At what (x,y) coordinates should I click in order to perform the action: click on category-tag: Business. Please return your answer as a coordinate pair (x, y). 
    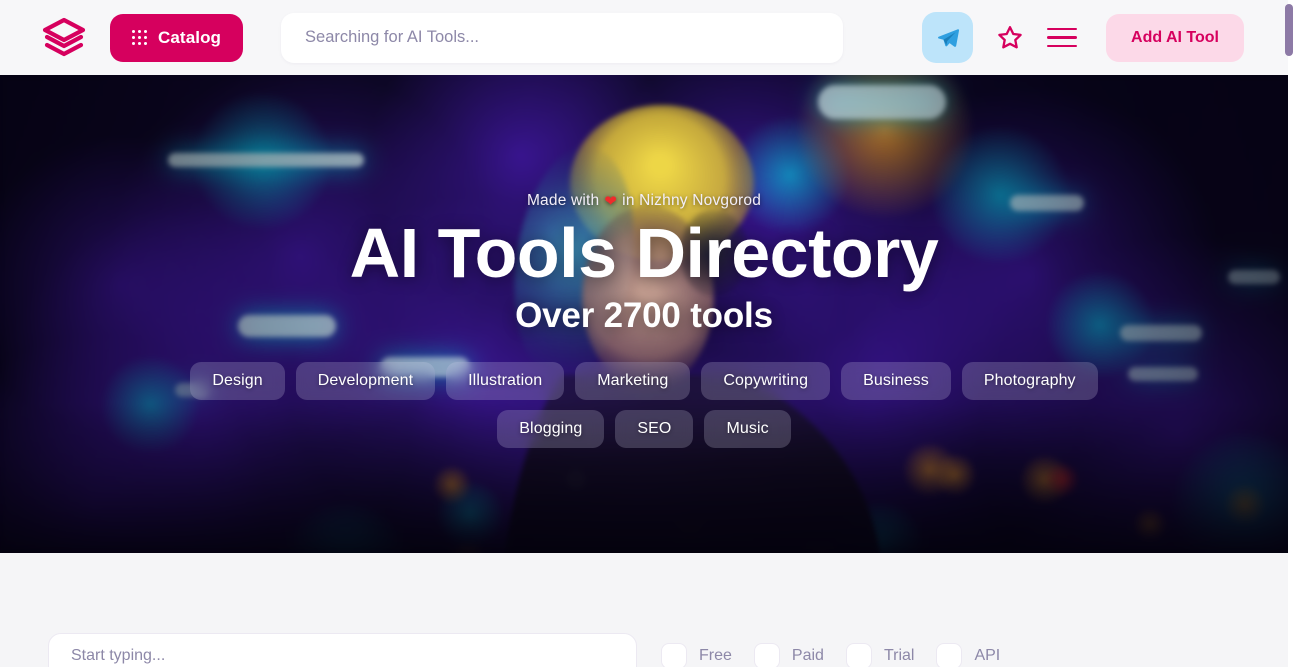
    Looking at the image, I should click on (896, 380).